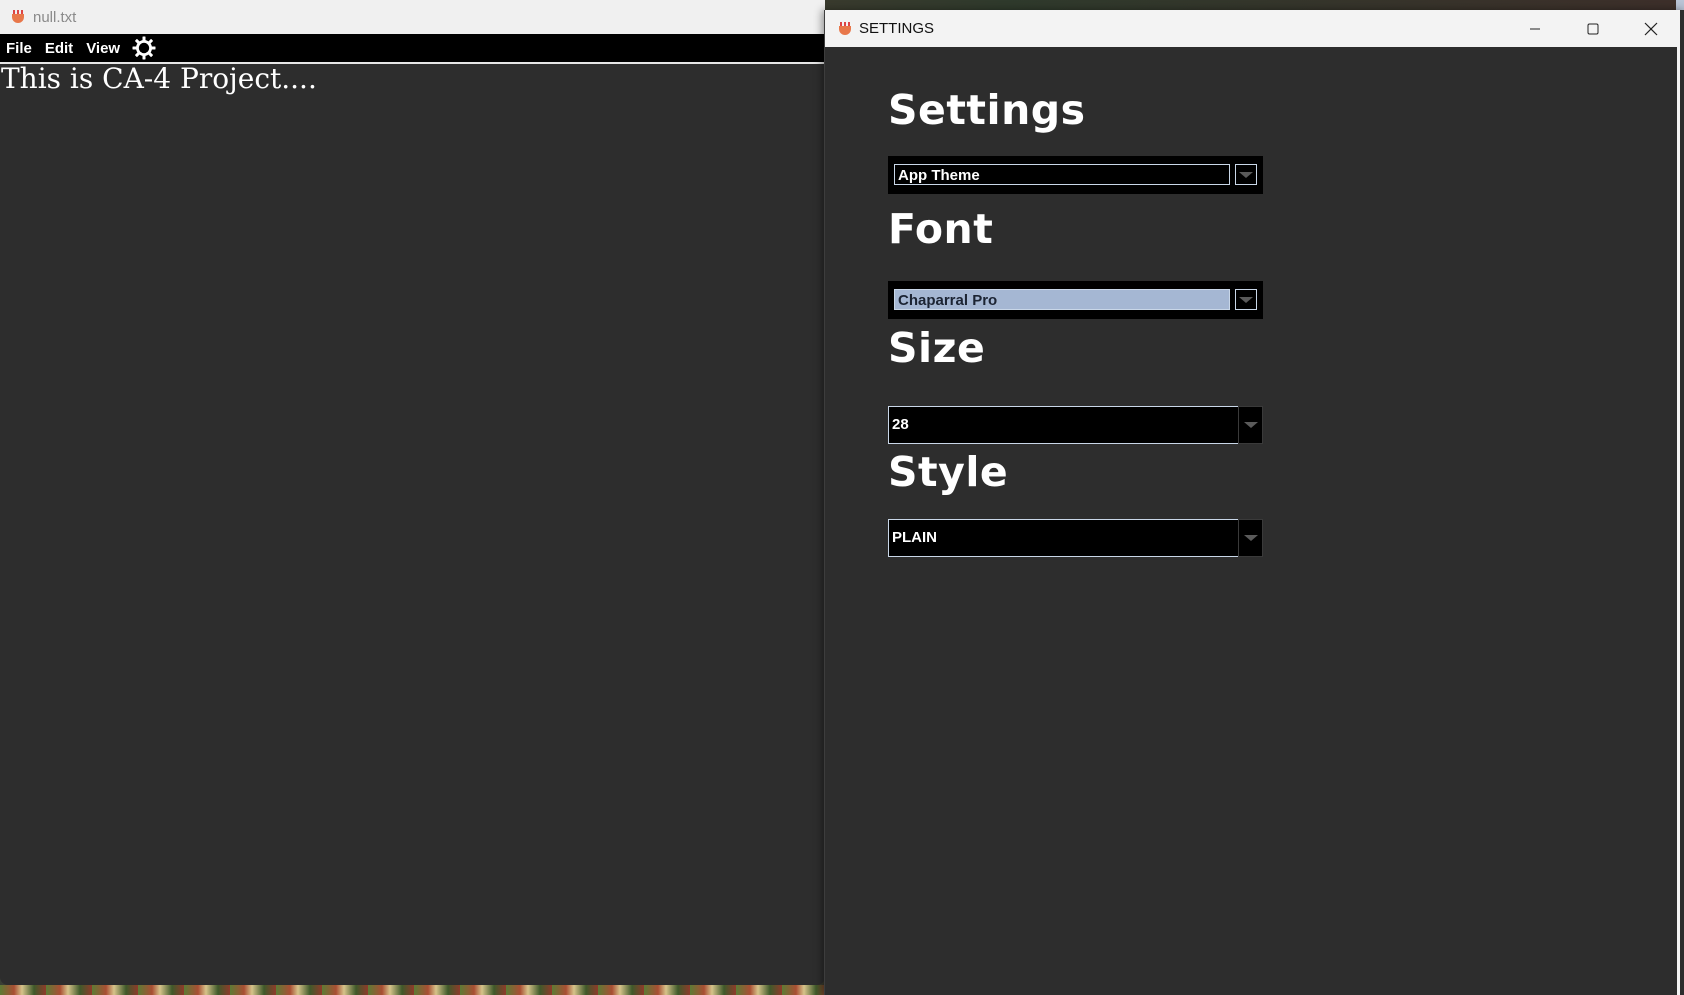 The width and height of the screenshot is (1684, 995). Describe the element at coordinates (948, 472) in the screenshot. I see `style-heading: Style` at that location.